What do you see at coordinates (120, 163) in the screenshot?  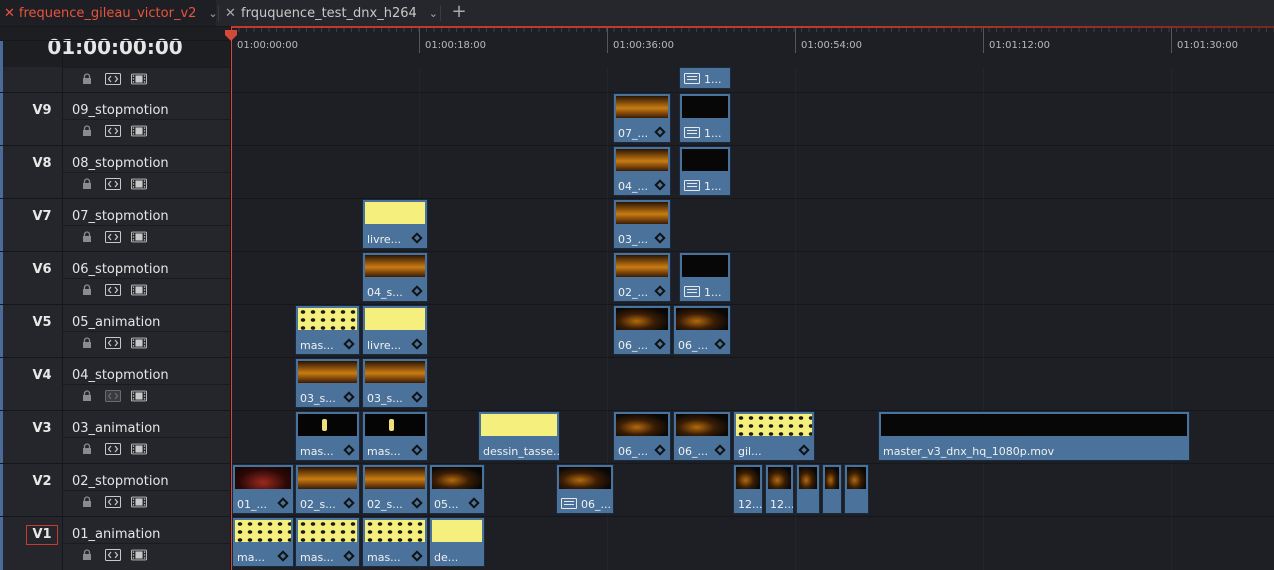 I see `track-name: 08_stopmotion` at bounding box center [120, 163].